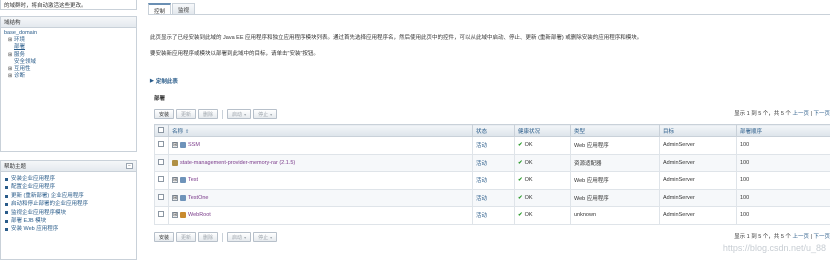  What do you see at coordinates (492, 215) in the screenshot?
I see `table-row: ⊞ WebRoot 活动 ✔ OK unknown AdminServer 100` at bounding box center [492, 215].